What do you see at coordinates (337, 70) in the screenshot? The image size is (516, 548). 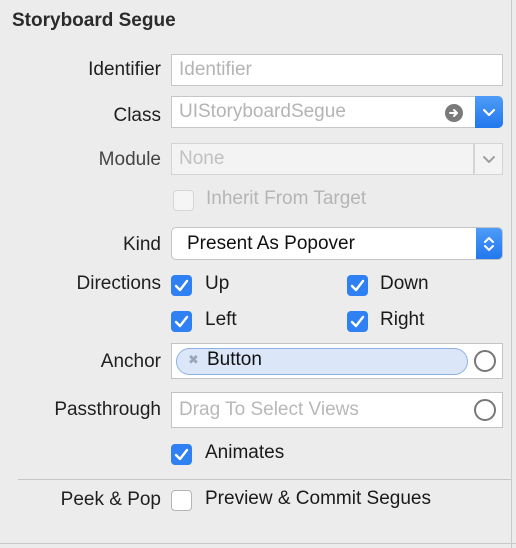 I see `identifier-field: Identifier` at bounding box center [337, 70].